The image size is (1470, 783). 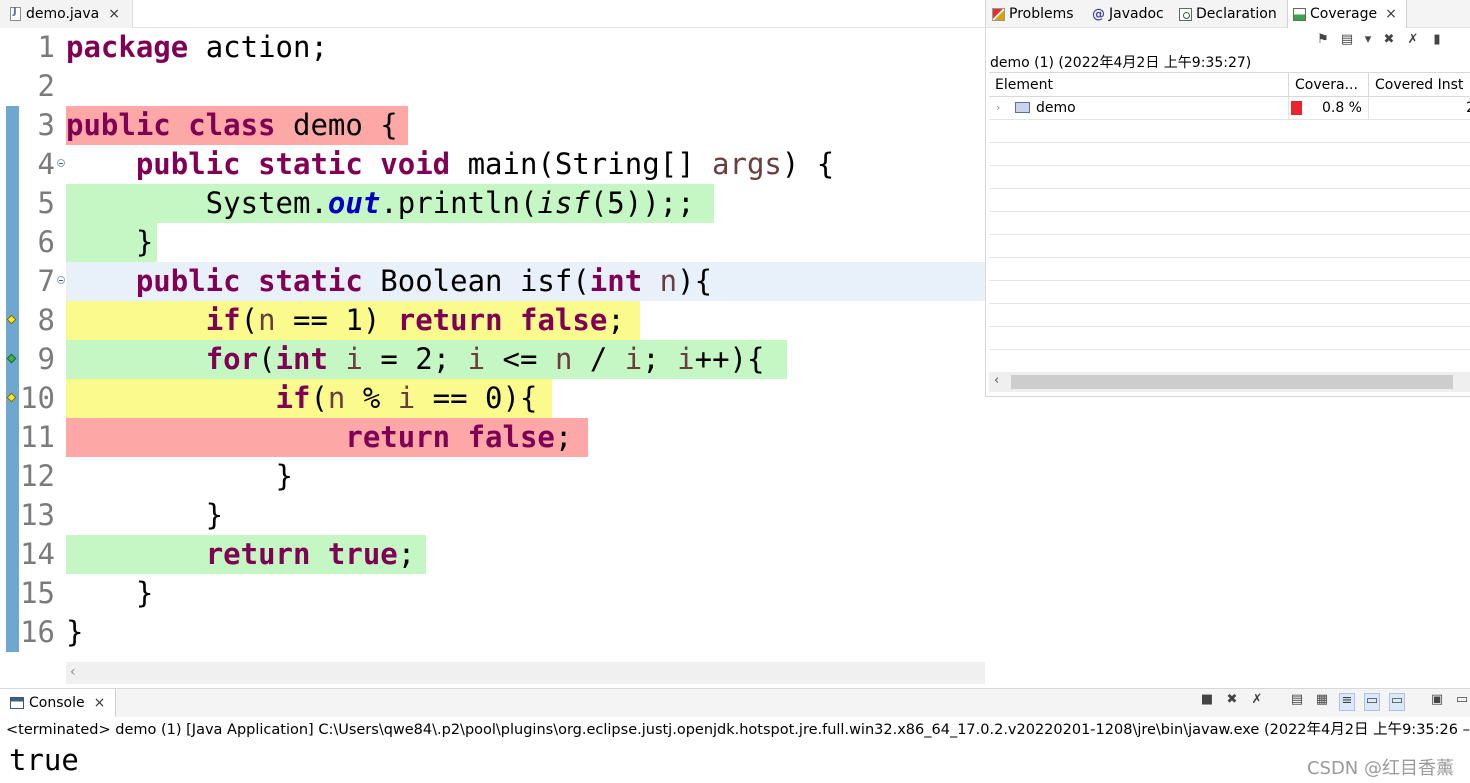 What do you see at coordinates (424, 359) in the screenshot?
I see `code-token: = 2;` at bounding box center [424, 359].